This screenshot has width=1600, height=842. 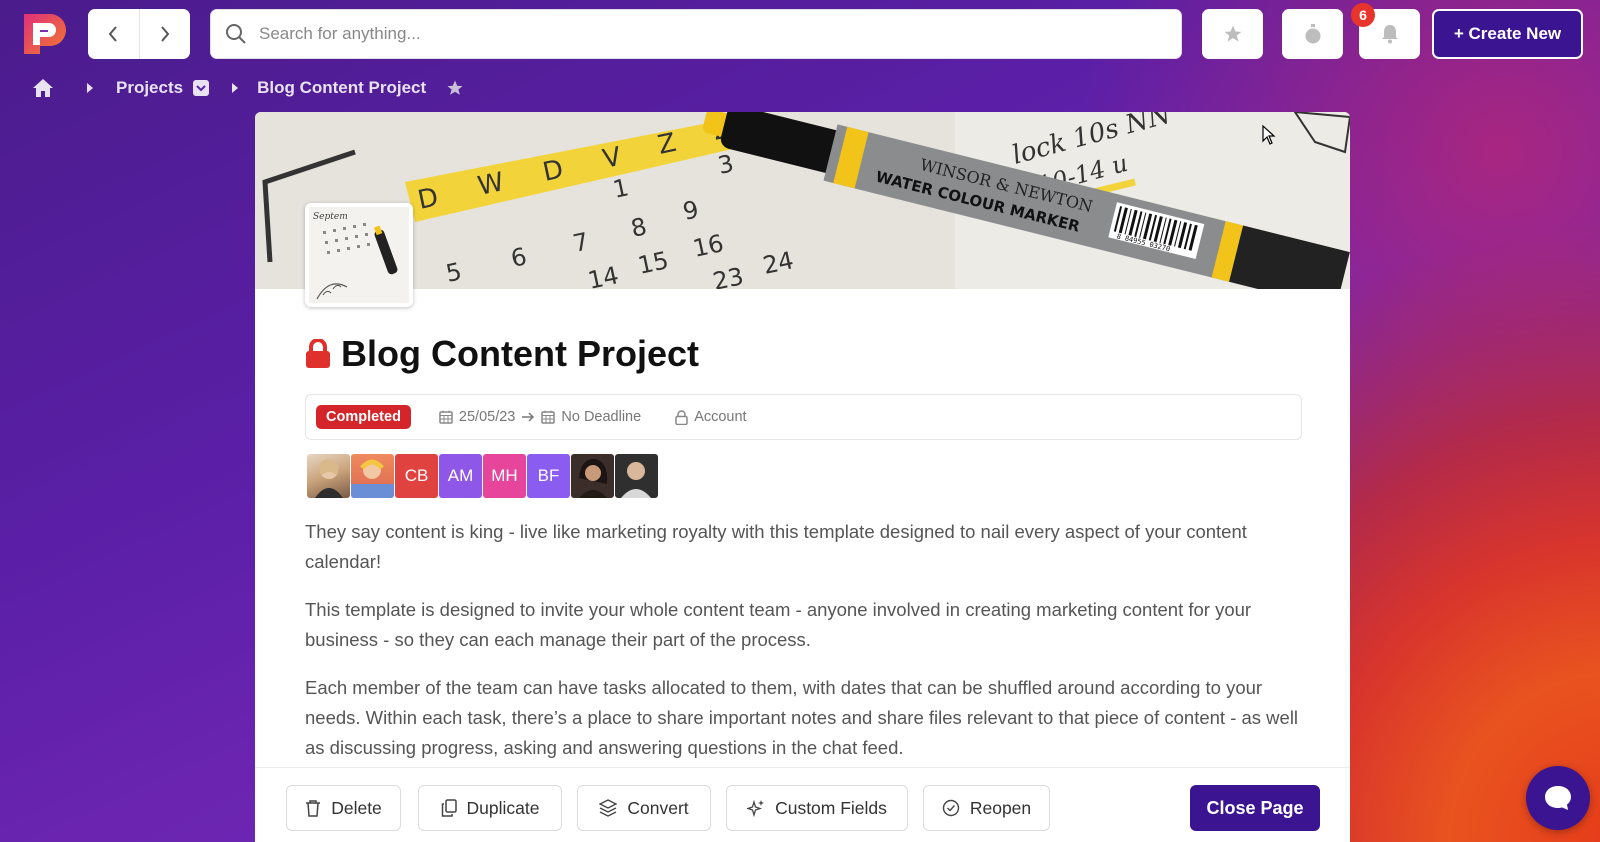 I want to click on avatar-am: AM, so click(x=460, y=476).